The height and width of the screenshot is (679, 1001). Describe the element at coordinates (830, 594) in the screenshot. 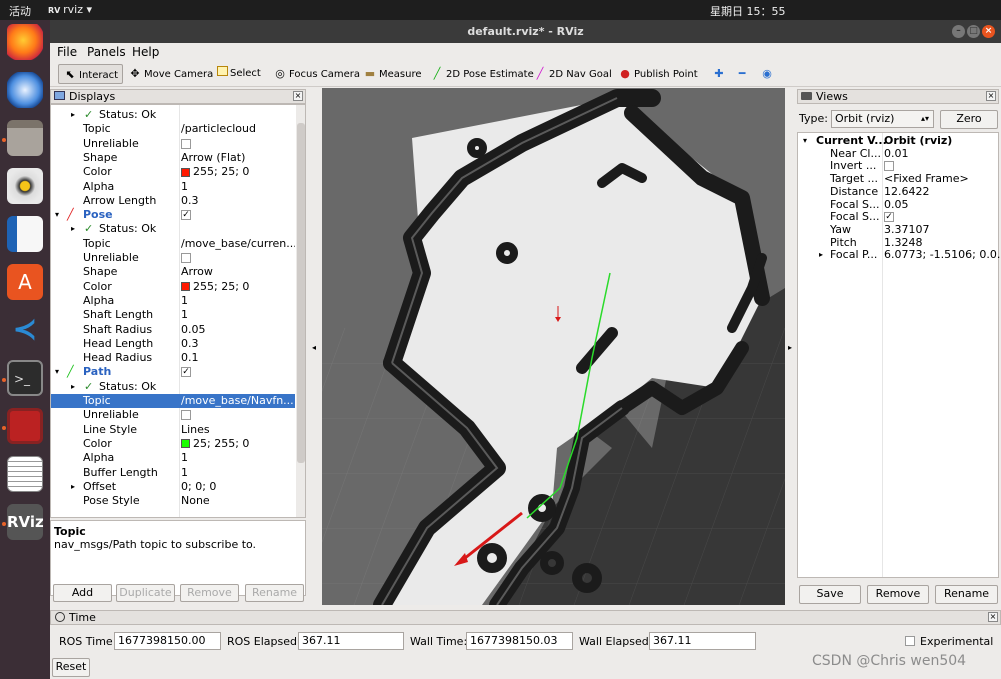

I see `save-view-button: Save` at that location.